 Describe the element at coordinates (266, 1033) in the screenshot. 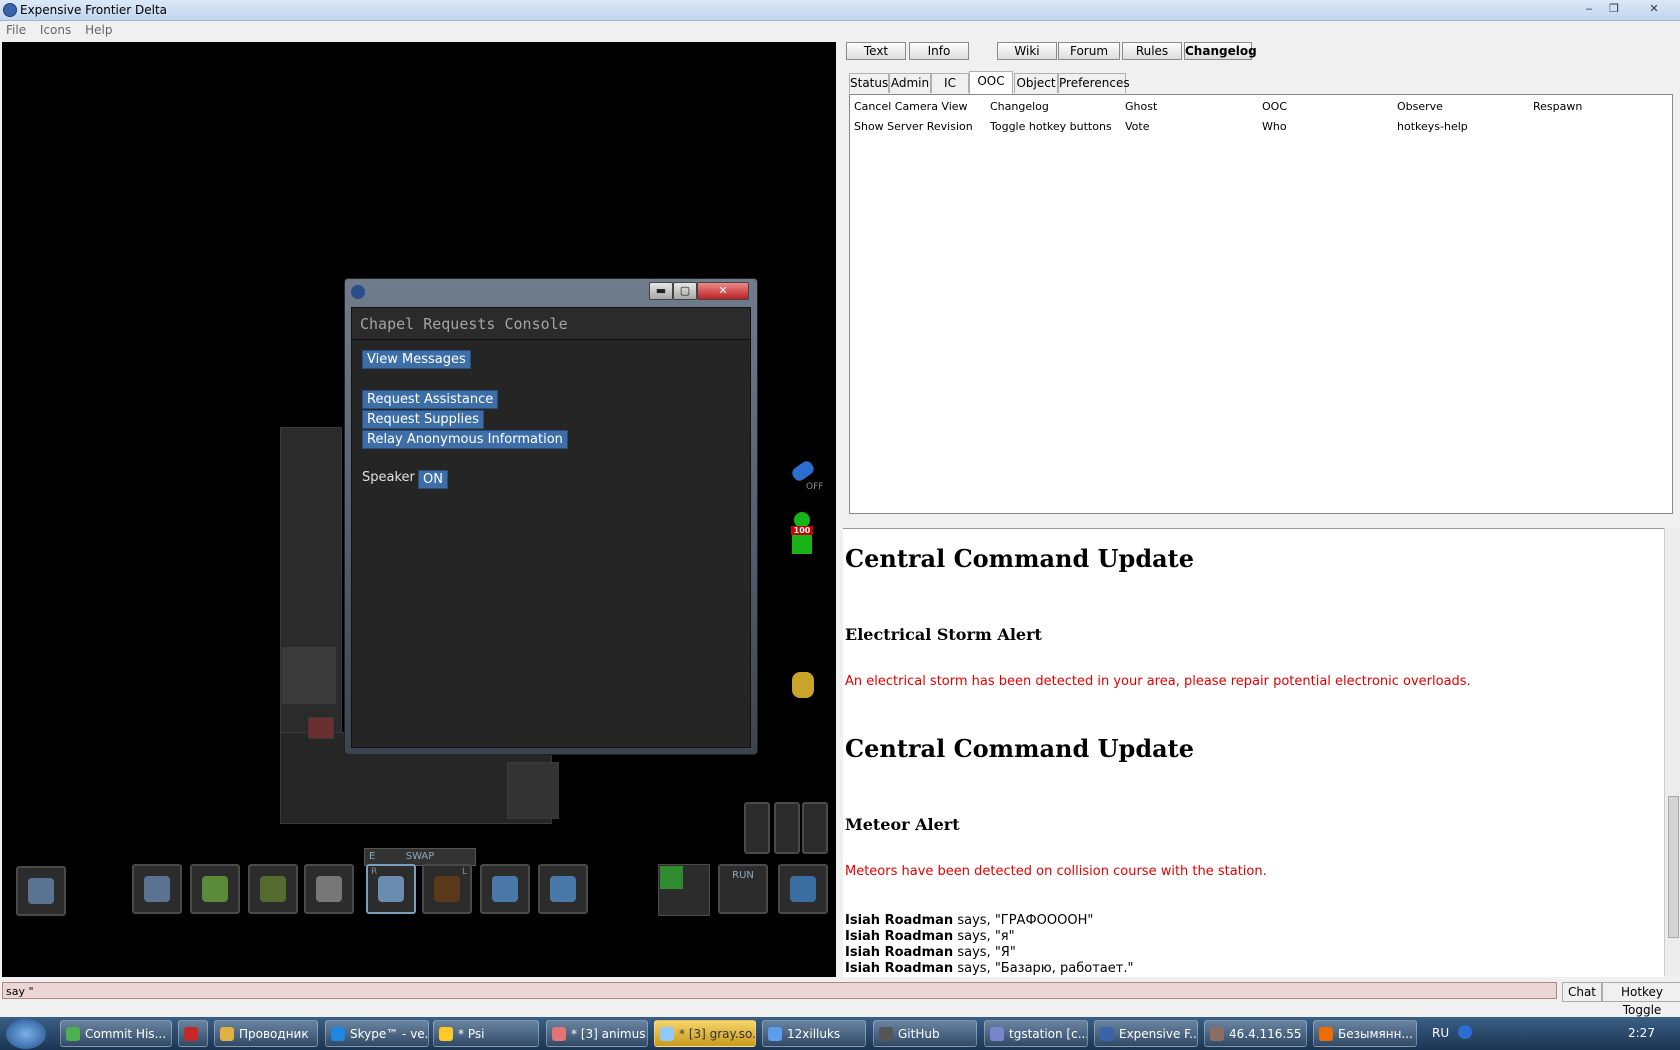

I see `taskbar-item: Проводник` at that location.